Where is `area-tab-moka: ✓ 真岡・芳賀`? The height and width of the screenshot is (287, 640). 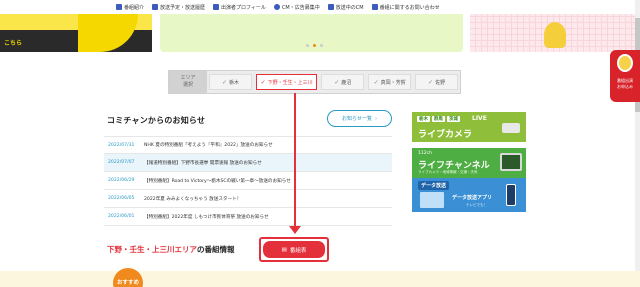
area-tab-moka: ✓ 真岡・芳賀 is located at coordinates (390, 82).